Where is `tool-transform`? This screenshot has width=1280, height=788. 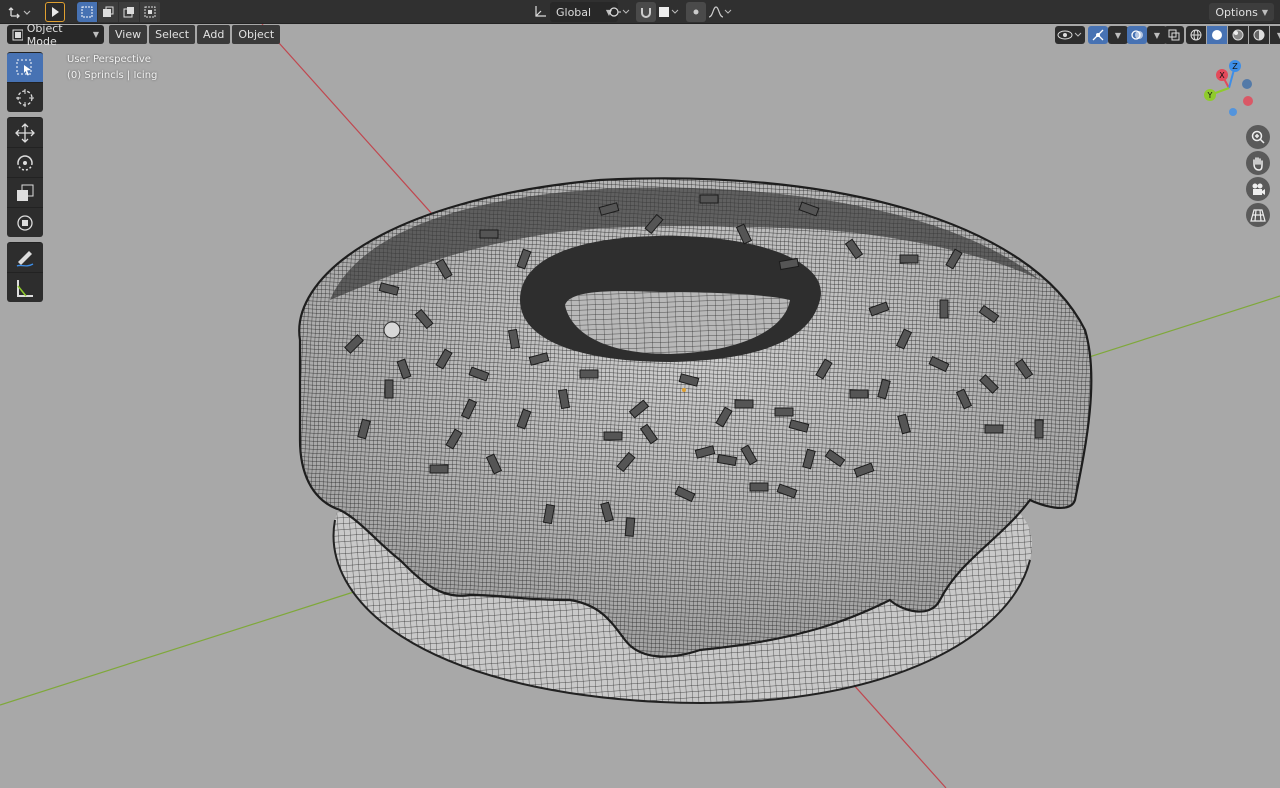
tool-transform is located at coordinates (25, 222).